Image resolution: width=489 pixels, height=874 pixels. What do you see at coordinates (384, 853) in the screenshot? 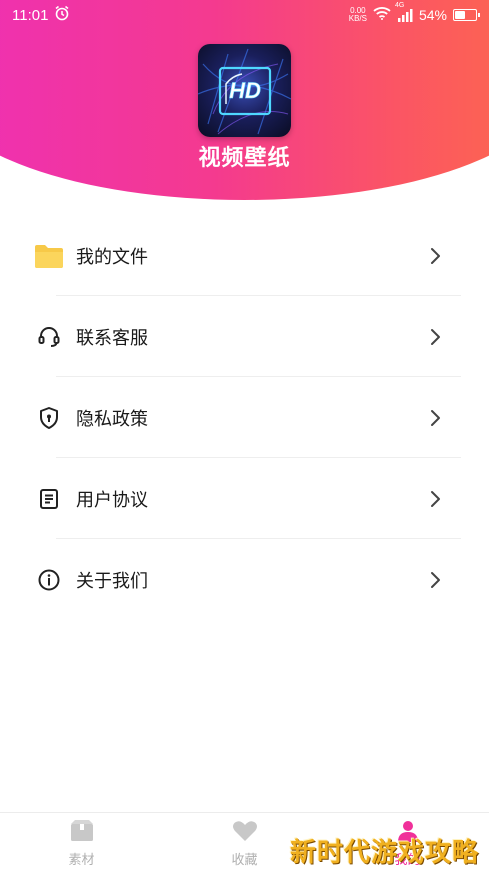
I see `watermark: 新时代游戏攻略` at bounding box center [384, 853].